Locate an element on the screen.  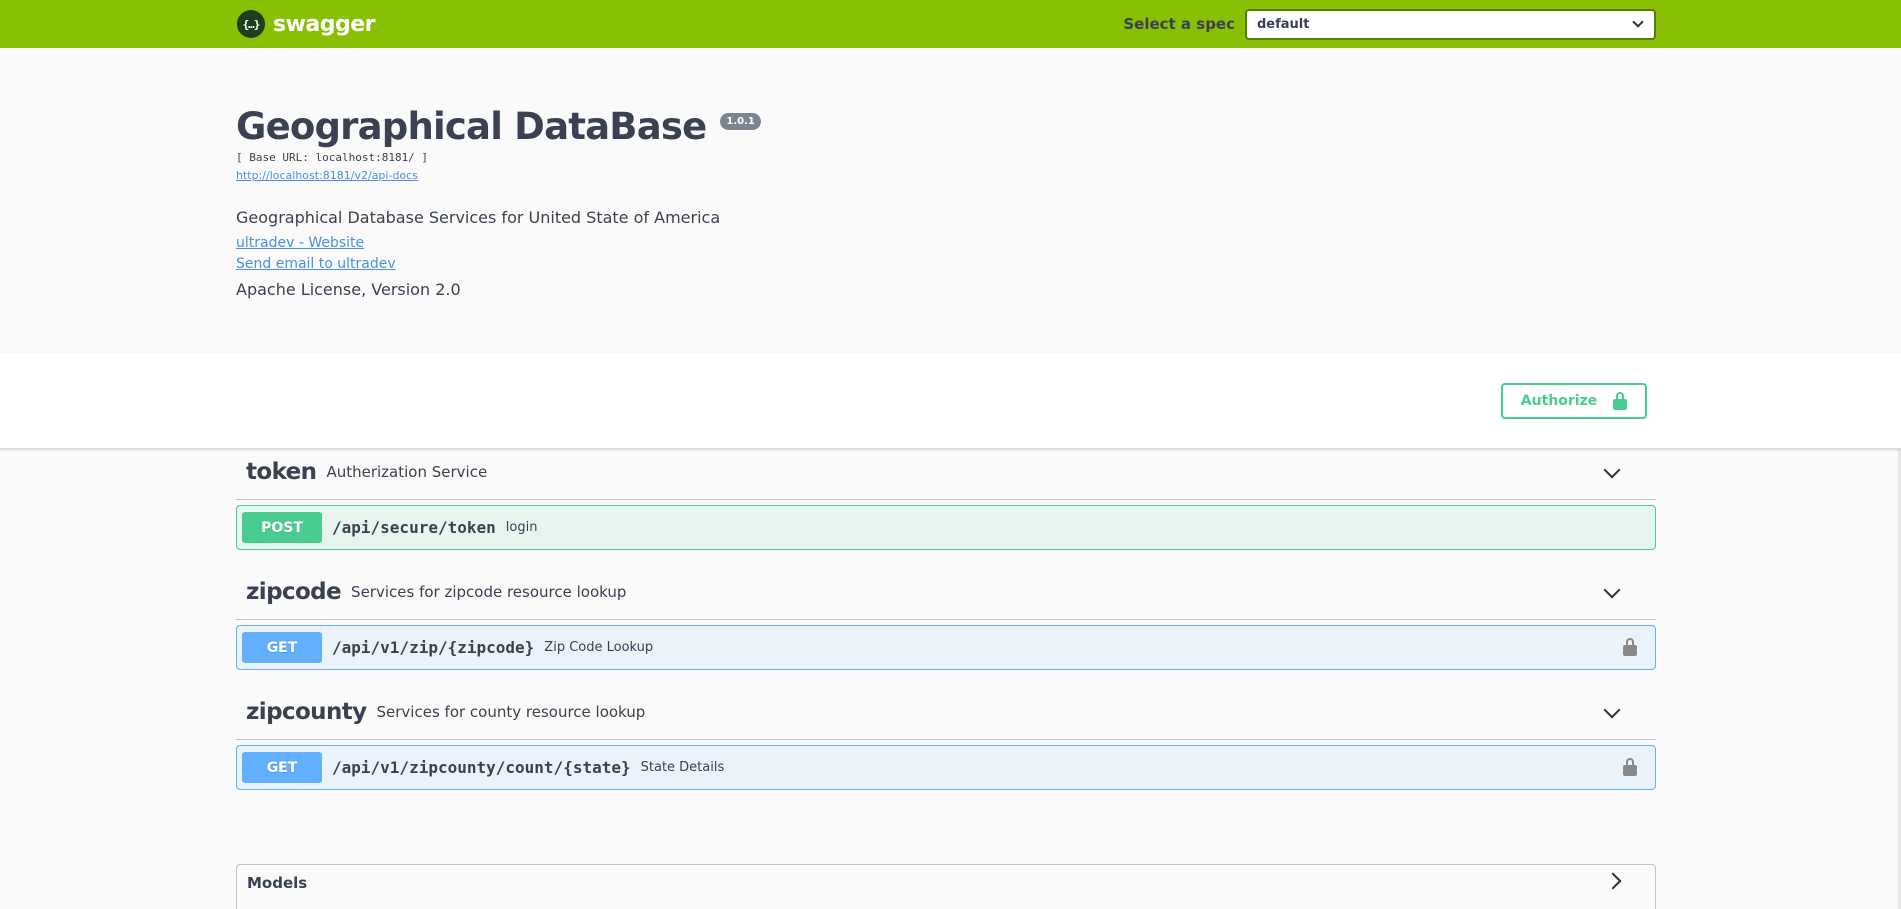
operation-path: /api/v1/zip/{zipcode} is located at coordinates (433, 647).